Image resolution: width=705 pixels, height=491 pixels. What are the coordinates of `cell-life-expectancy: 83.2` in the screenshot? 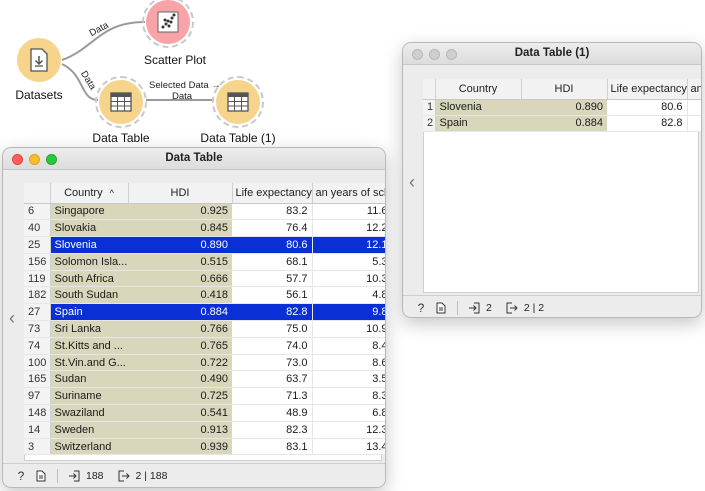 It's located at (272, 212).